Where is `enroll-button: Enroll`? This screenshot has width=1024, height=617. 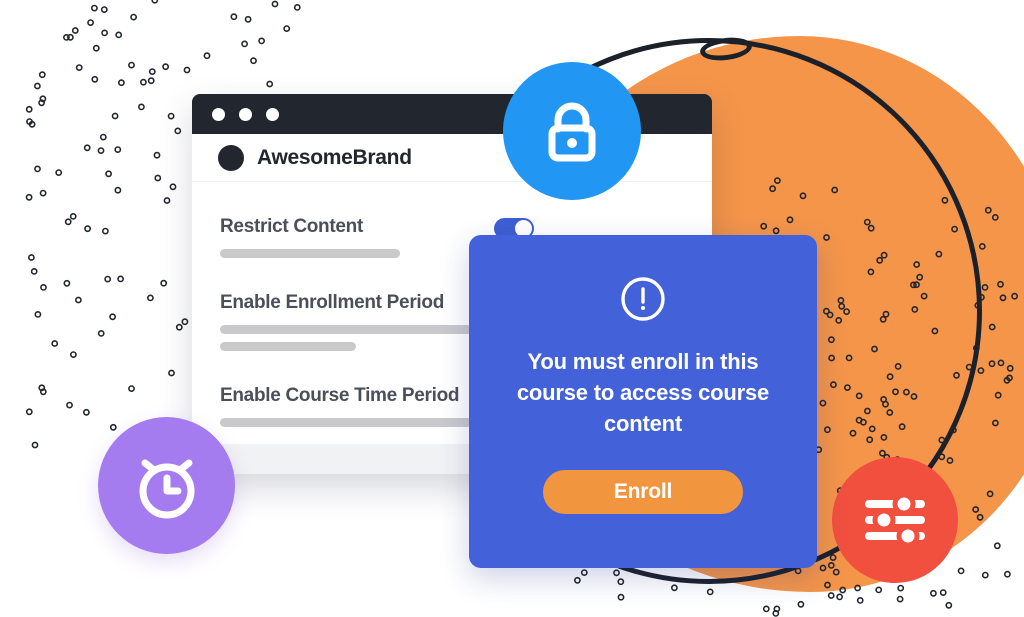
enroll-button: Enroll is located at coordinates (643, 491).